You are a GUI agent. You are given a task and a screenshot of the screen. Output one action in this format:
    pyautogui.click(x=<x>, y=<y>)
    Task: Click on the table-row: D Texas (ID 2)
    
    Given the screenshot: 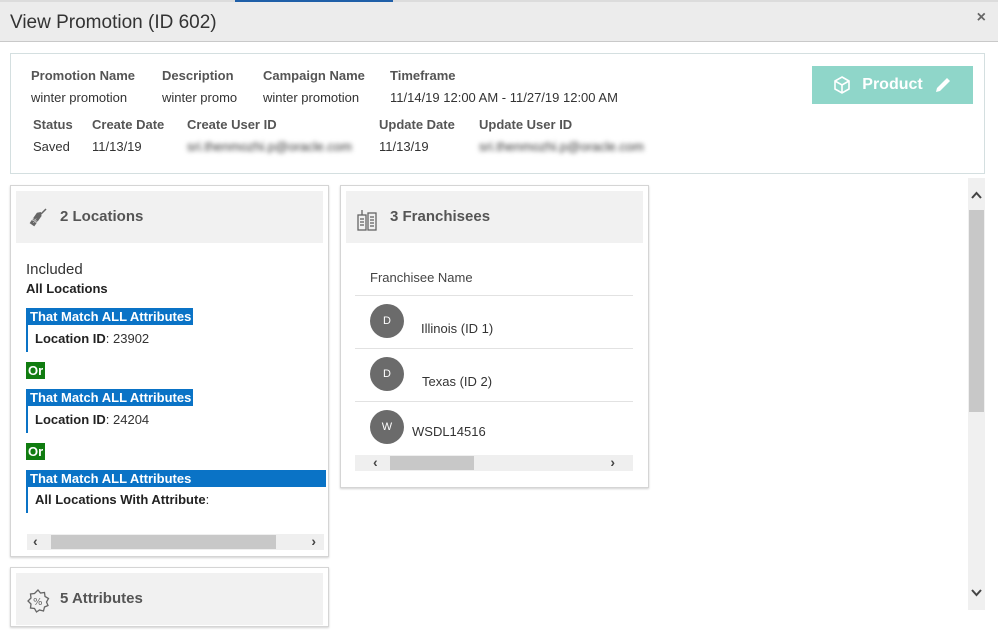 What is the action you would take?
    pyautogui.click(x=494, y=375)
    